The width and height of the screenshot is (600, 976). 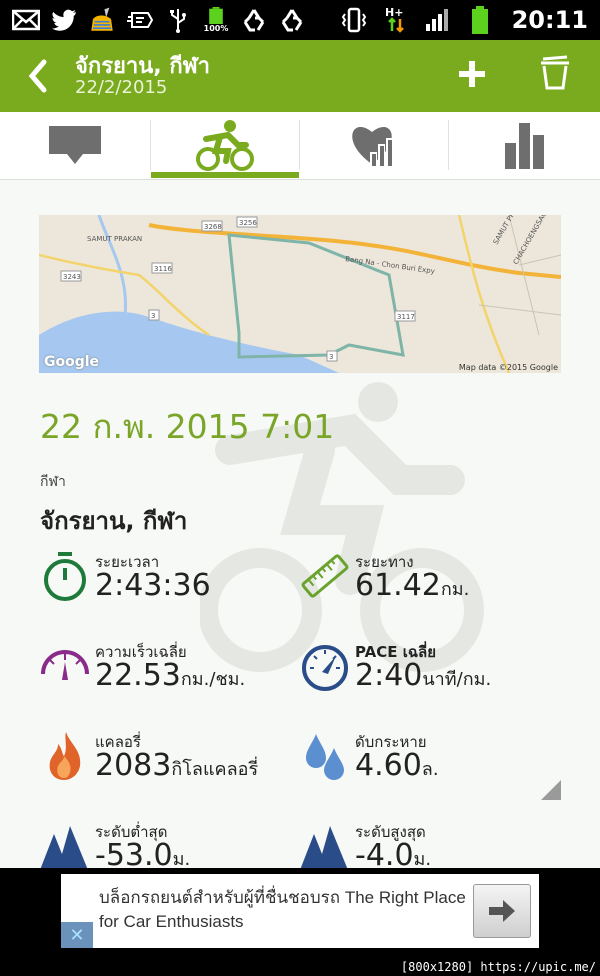 I want to click on resize-handle-icon, so click(x=551, y=790).